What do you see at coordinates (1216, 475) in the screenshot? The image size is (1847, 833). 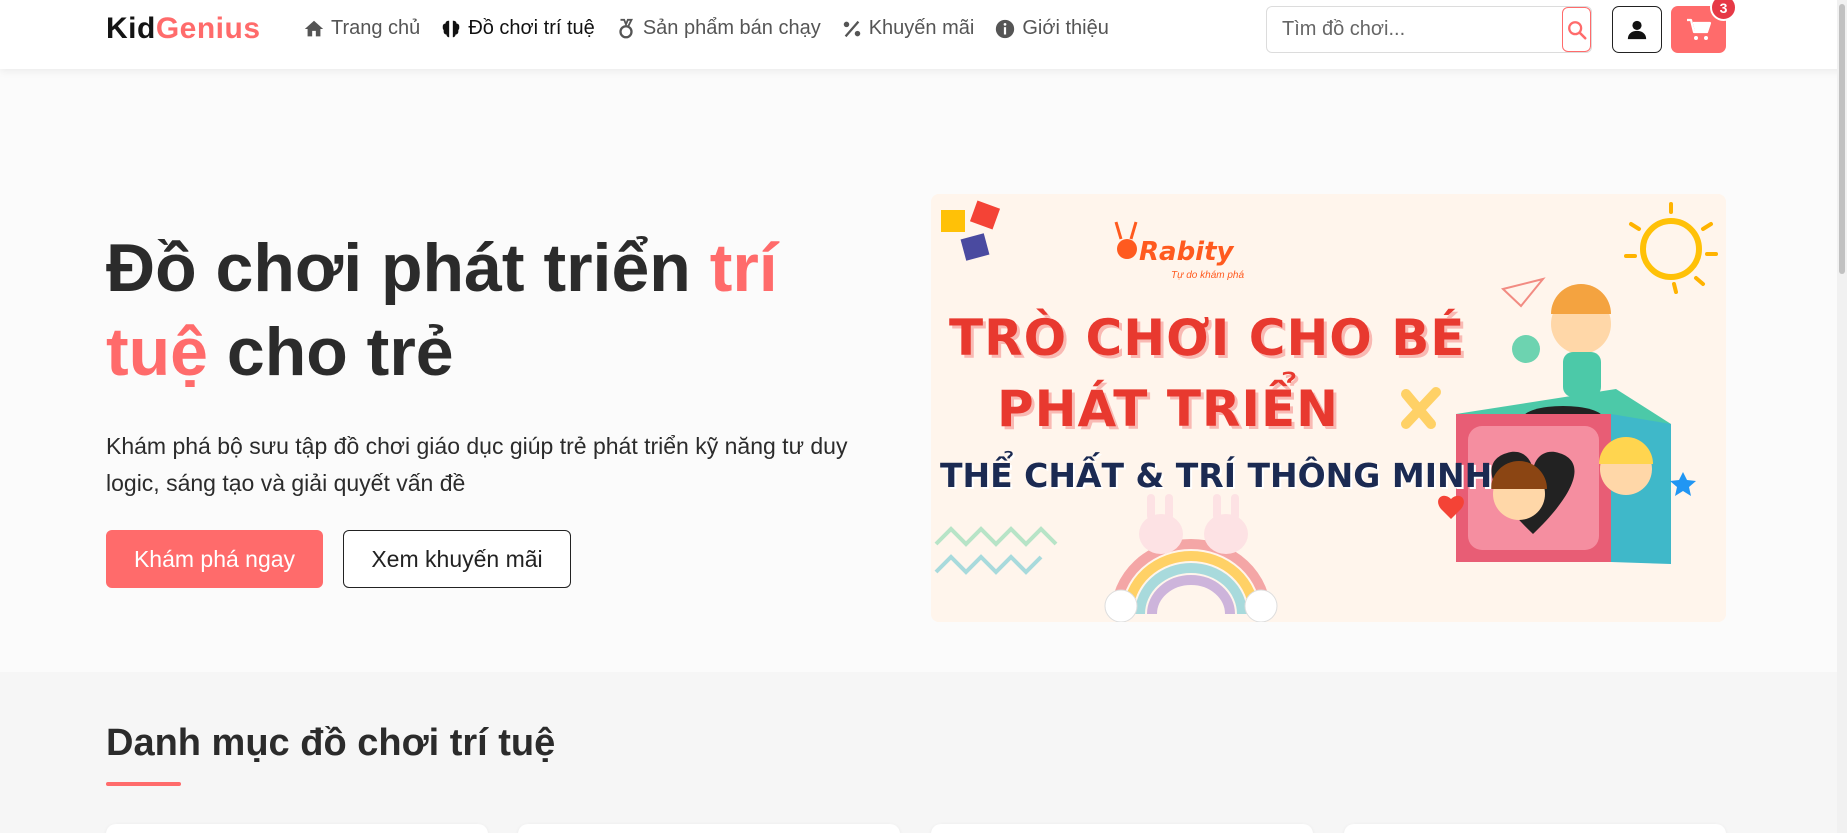 I see `banner-headline-3: THỂ CHẤT & TRÍ THÔNG MINH` at bounding box center [1216, 475].